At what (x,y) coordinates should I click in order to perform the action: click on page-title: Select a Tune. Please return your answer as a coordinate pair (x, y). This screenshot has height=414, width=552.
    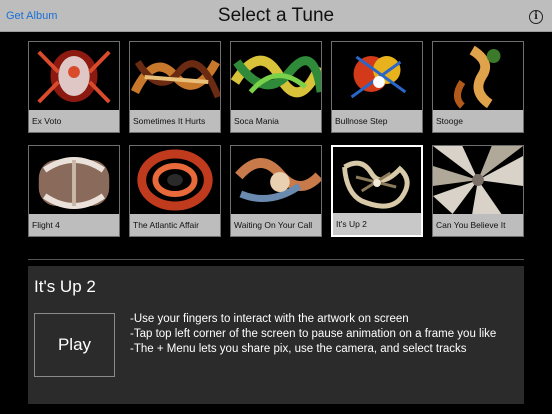
    Looking at the image, I should click on (276, 15).